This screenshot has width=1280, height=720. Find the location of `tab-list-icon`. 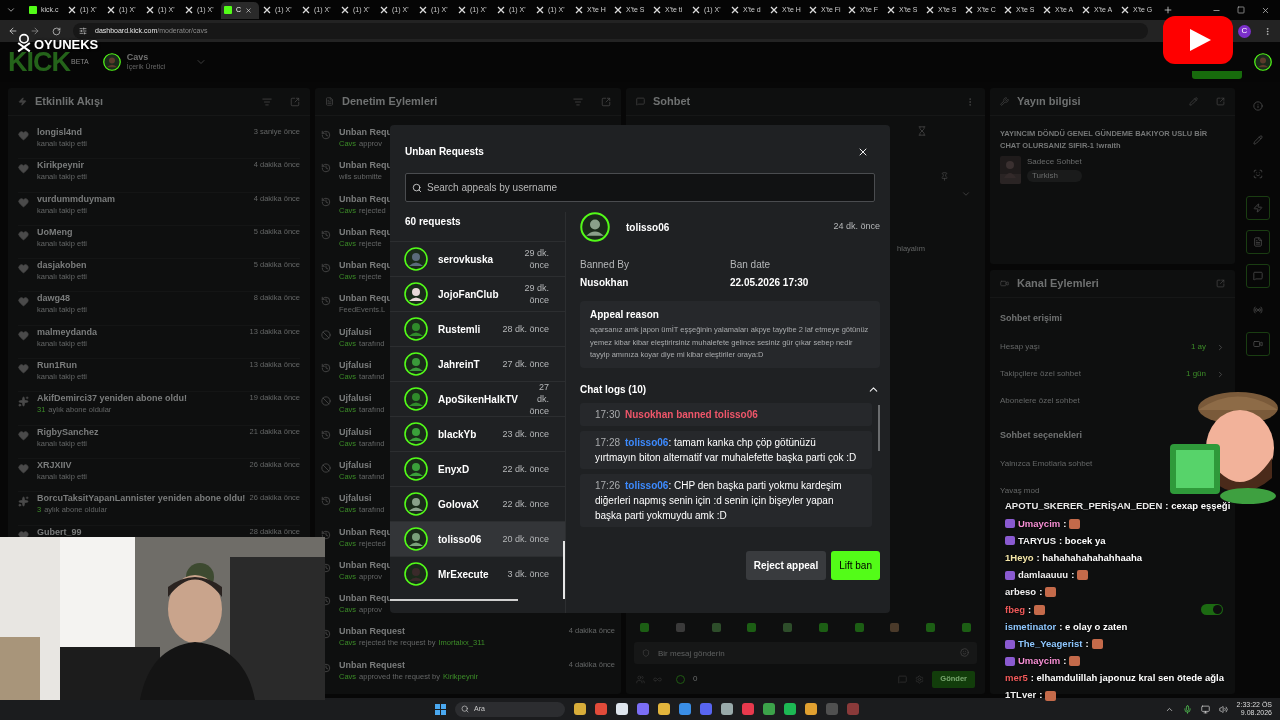

tab-list-icon is located at coordinates (11, 10).